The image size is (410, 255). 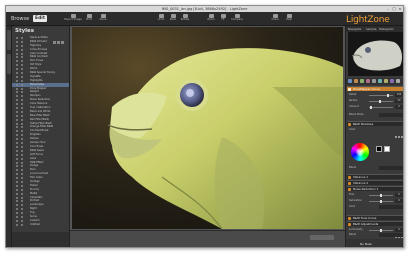 I want to click on style-list-item: Untitled, so click(x=40, y=225).